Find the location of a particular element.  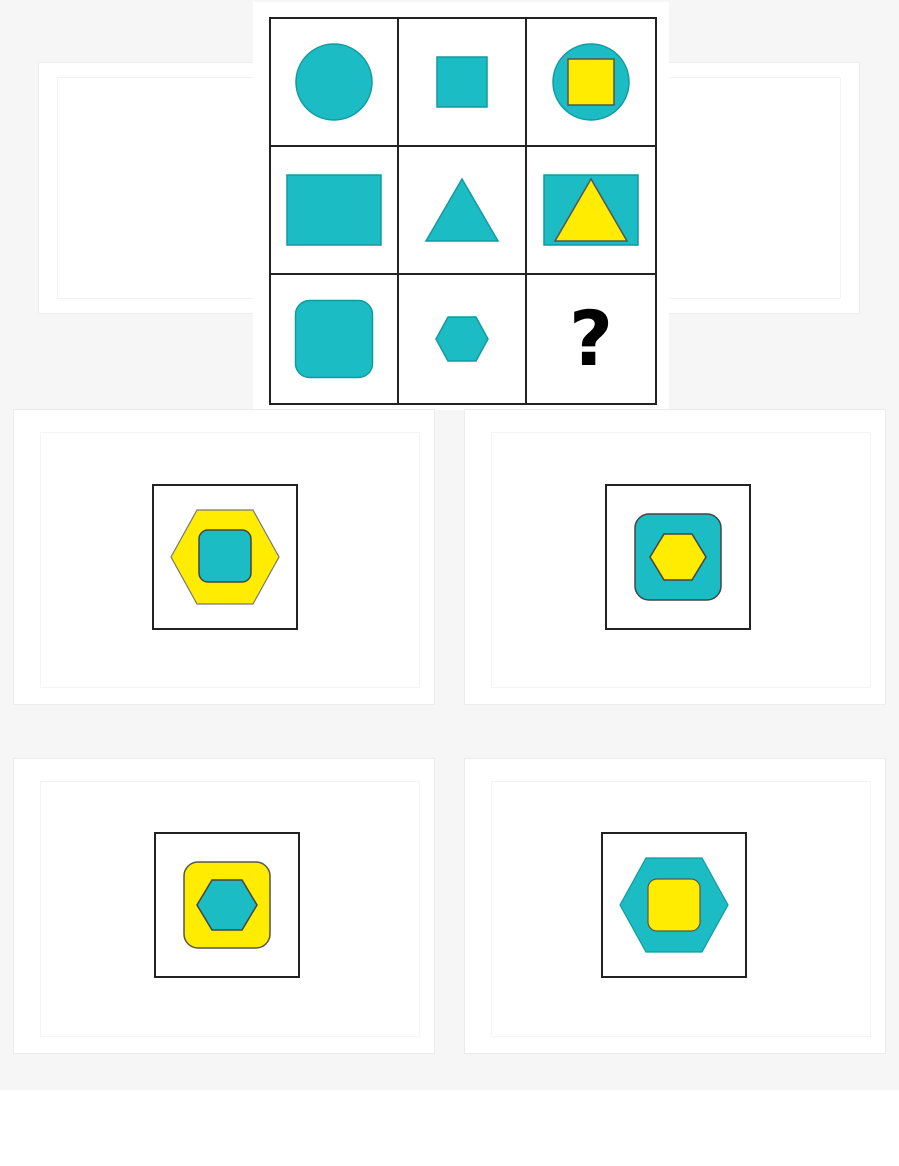

circle-shape is located at coordinates (334, 82).